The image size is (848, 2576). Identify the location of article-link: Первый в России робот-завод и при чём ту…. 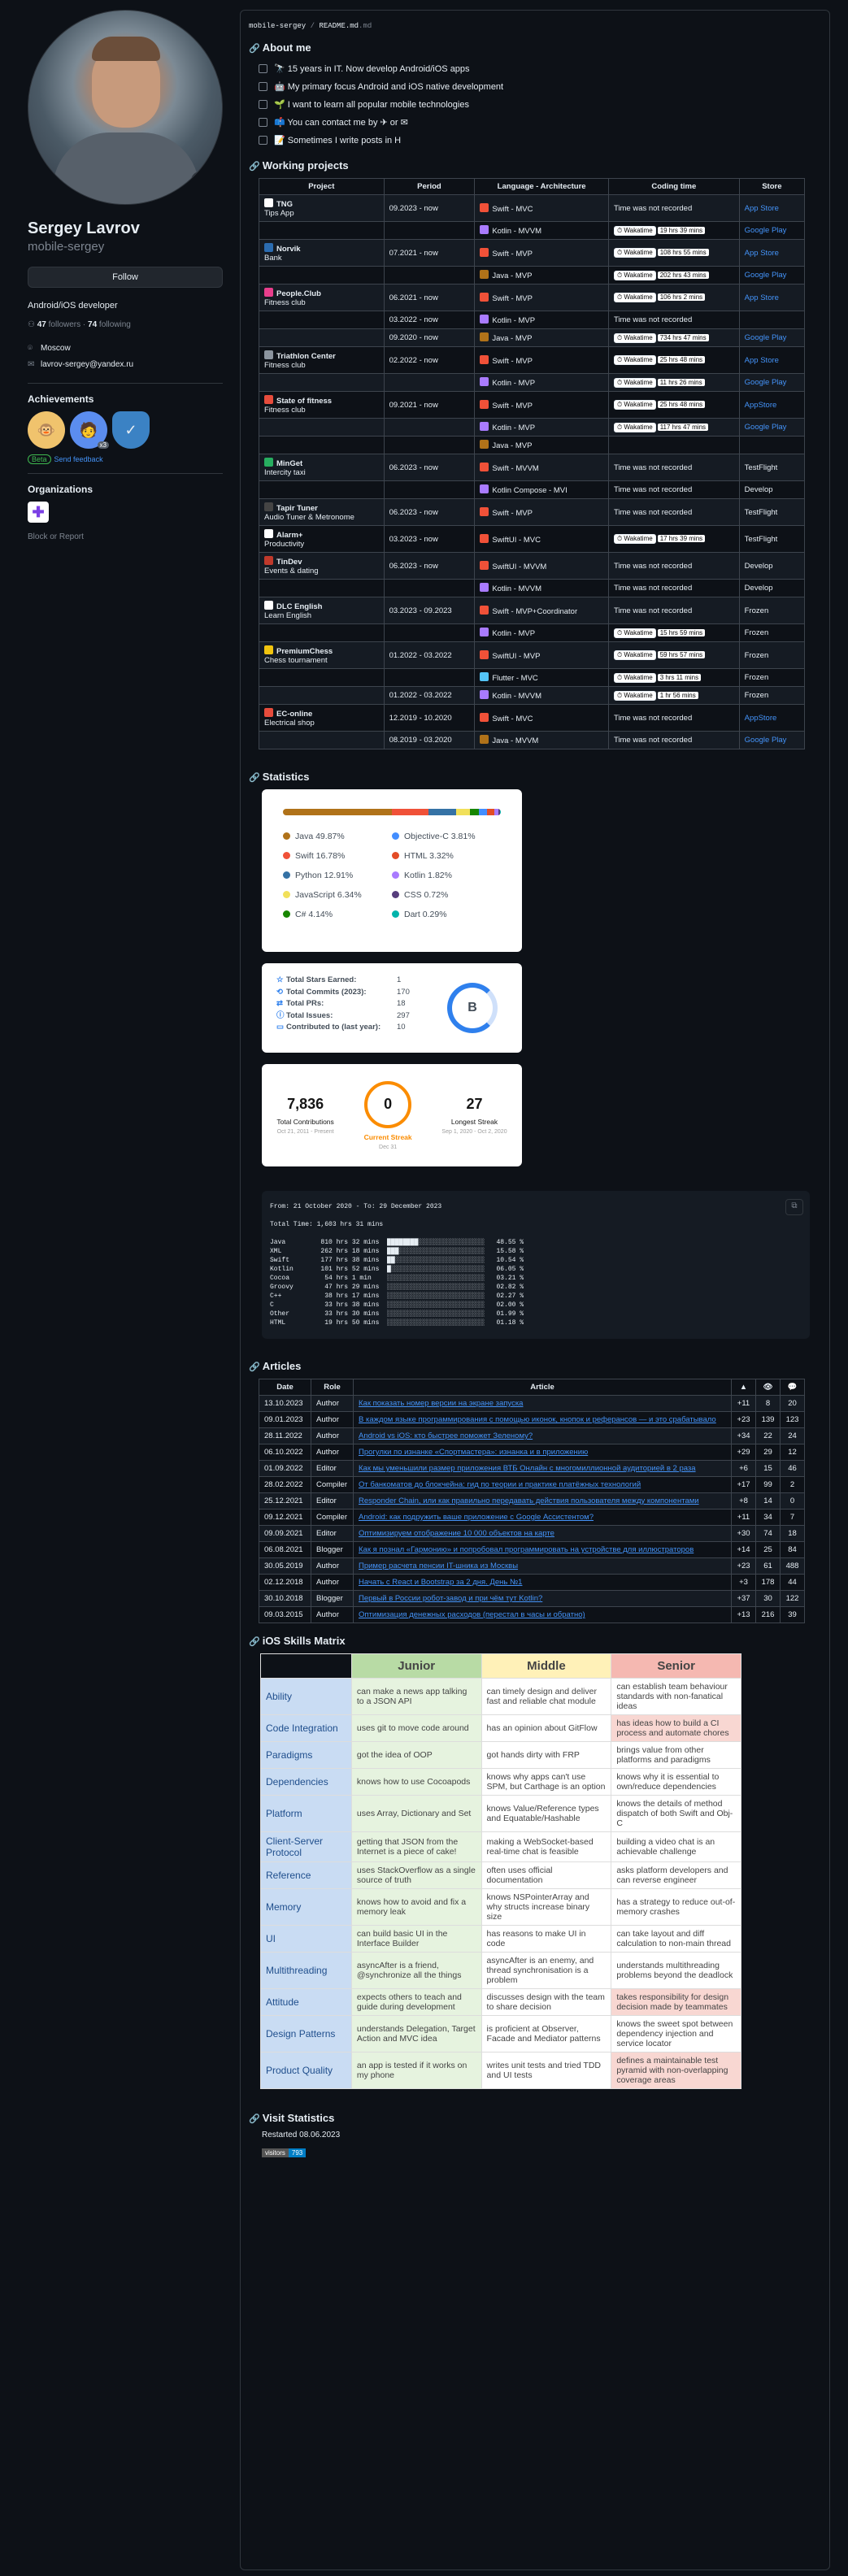
(450, 1598).